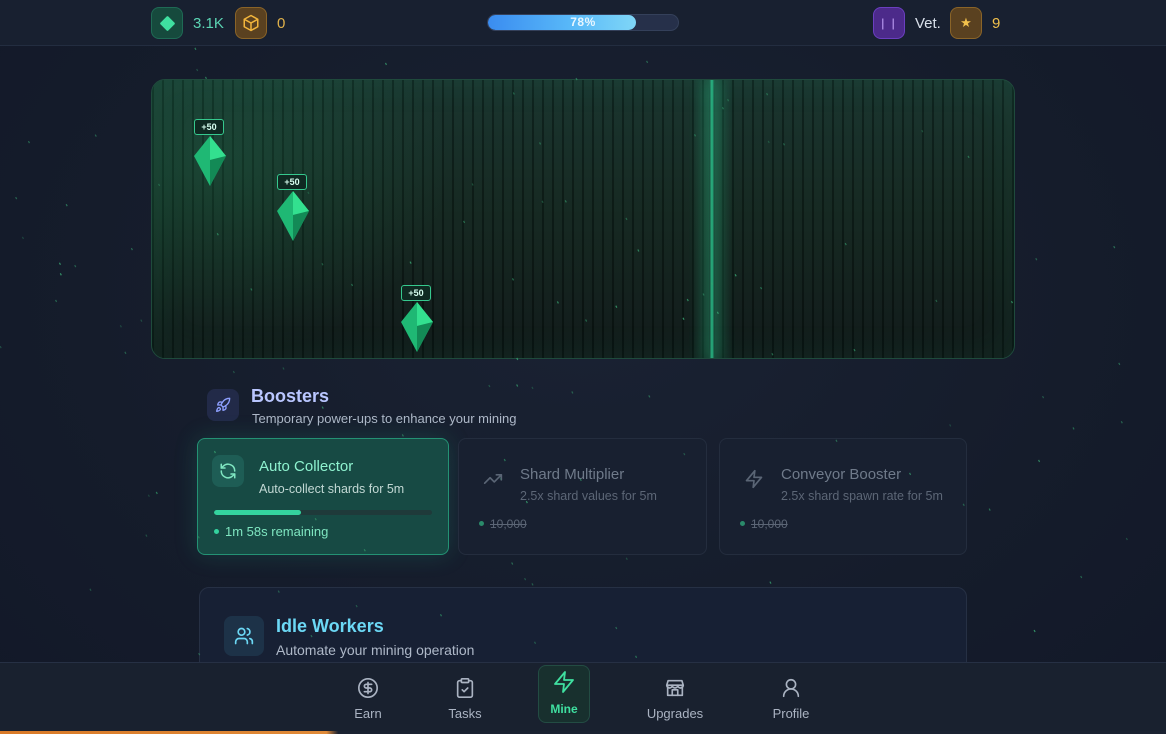  I want to click on shard-balance: 3.1K, so click(187, 23).